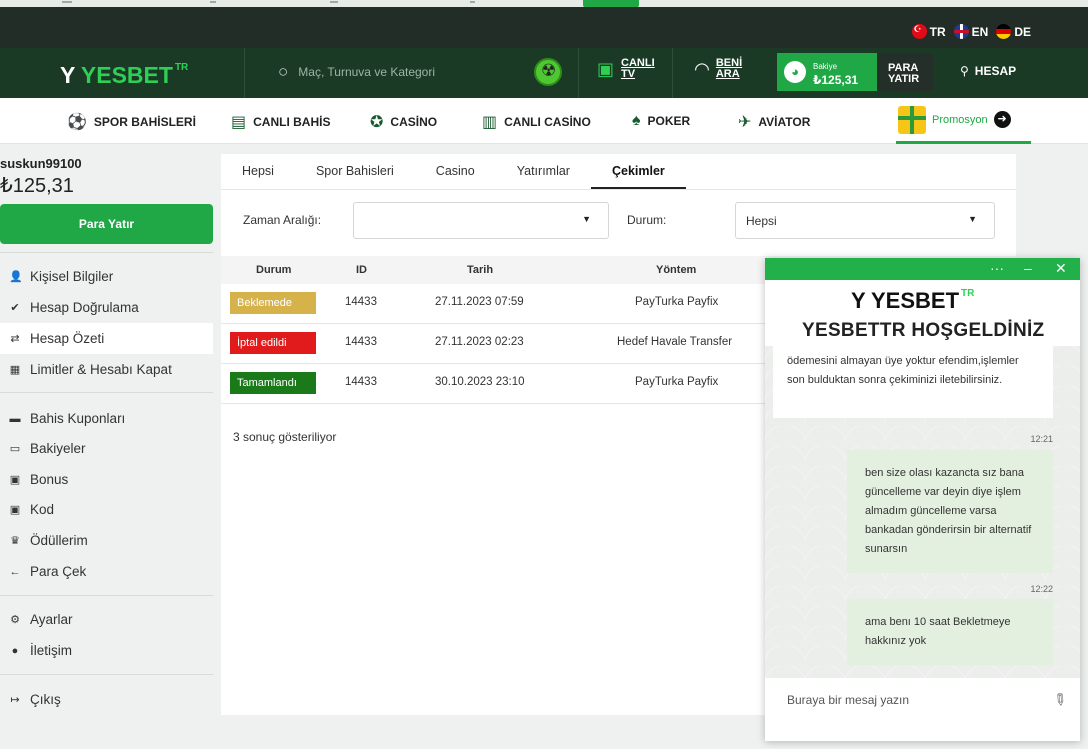 The image size is (1088, 749). What do you see at coordinates (1061, 268) in the screenshot?
I see `close-icon: ✕` at bounding box center [1061, 268].